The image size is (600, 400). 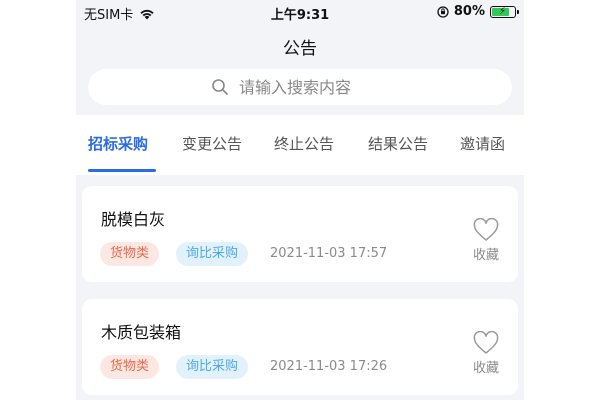 I want to click on battery-percent: 80%, so click(x=469, y=11).